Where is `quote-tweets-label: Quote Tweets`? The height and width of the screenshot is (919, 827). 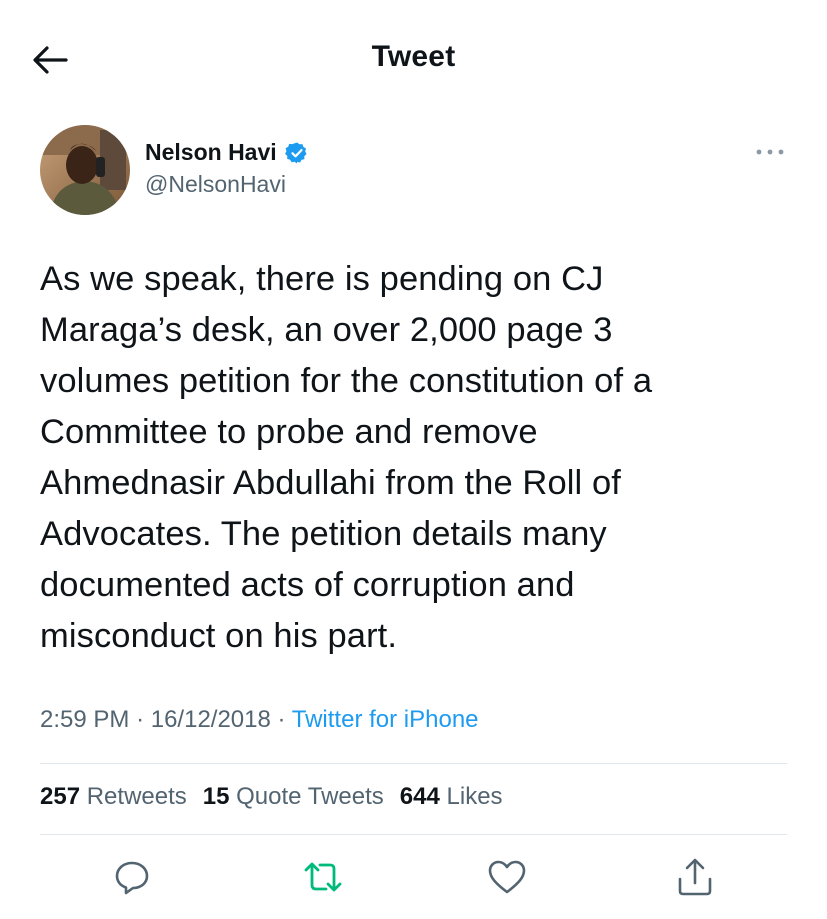 quote-tweets-label: Quote Tweets is located at coordinates (310, 796).